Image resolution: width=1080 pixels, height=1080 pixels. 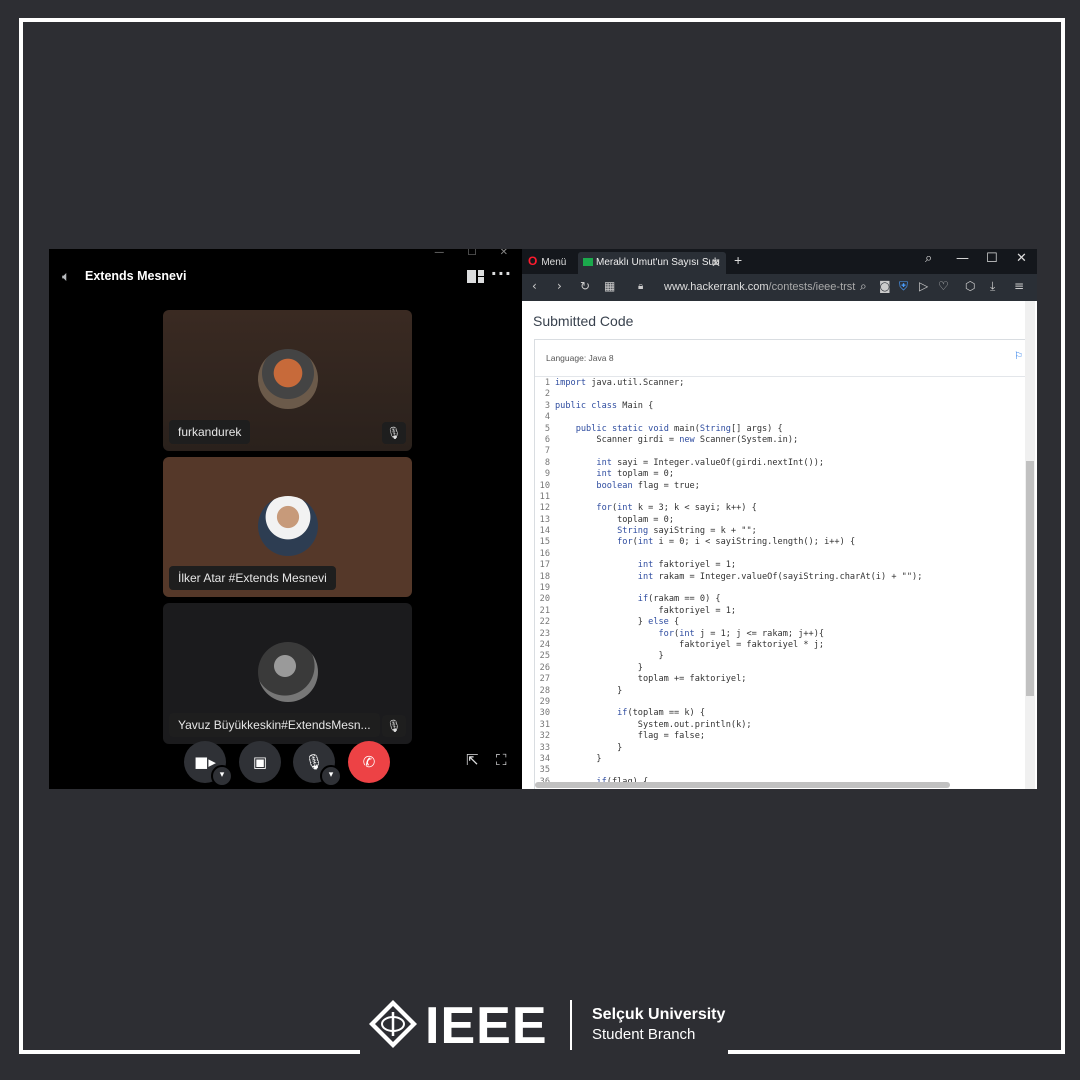 I want to click on close-tab-icon: ✕, so click(x=716, y=263).